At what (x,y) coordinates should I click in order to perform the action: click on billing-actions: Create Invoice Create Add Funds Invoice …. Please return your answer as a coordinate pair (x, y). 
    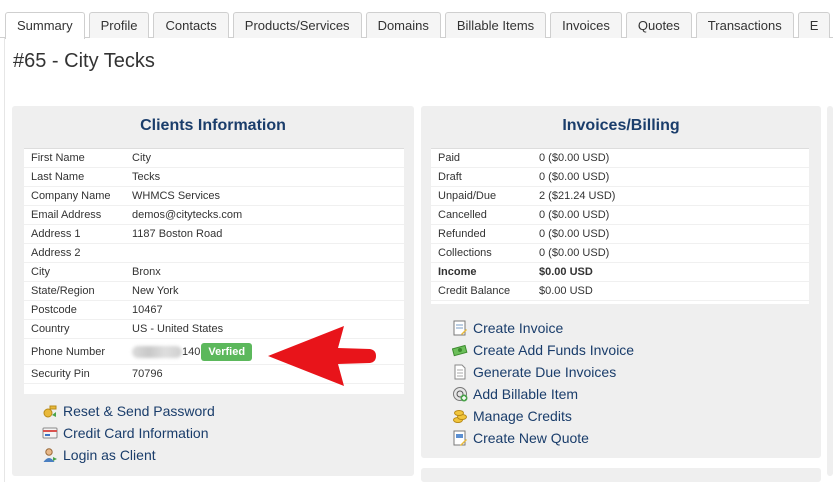
    Looking at the image, I should click on (542, 383).